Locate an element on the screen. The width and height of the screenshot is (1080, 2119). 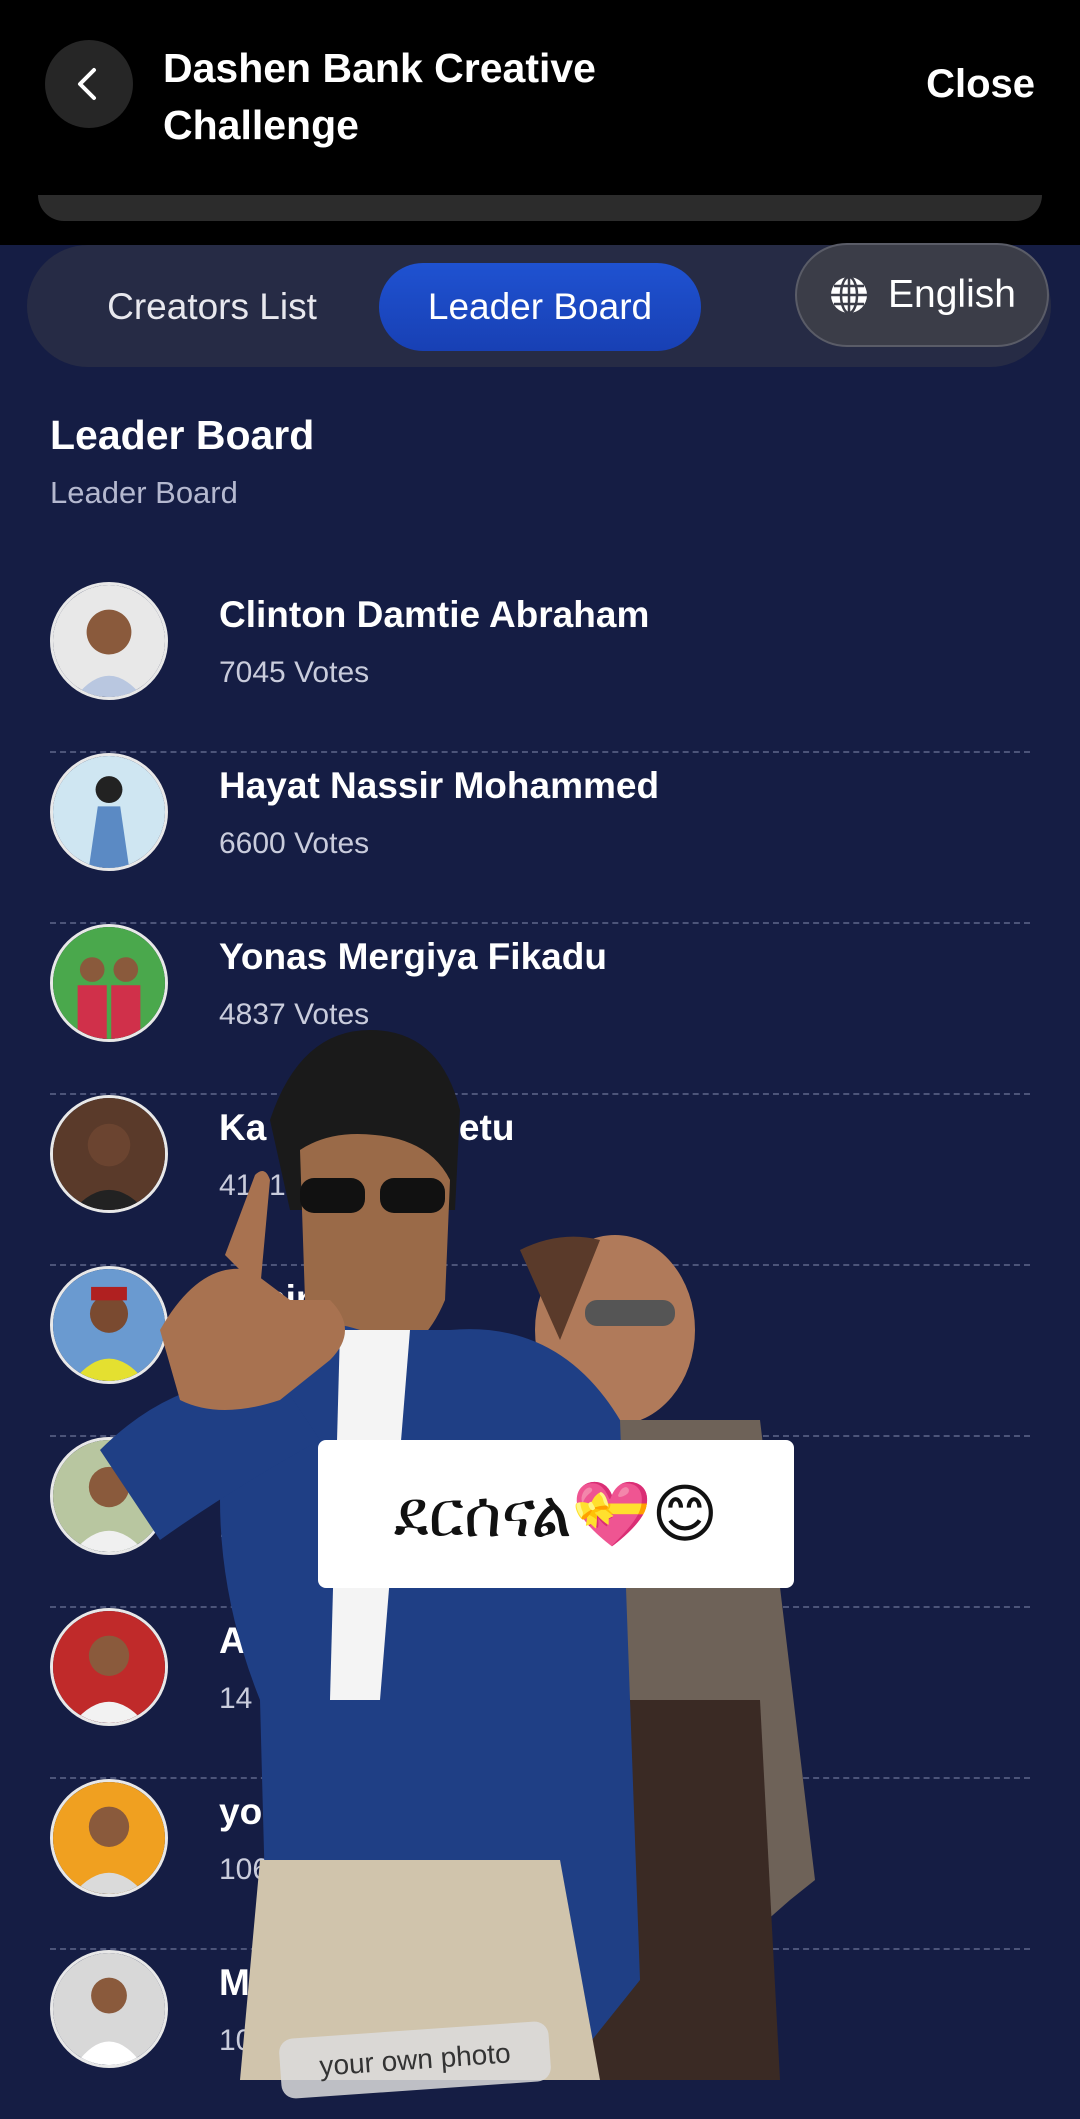
section-subtitle: Leader Board is located at coordinates (144, 492).